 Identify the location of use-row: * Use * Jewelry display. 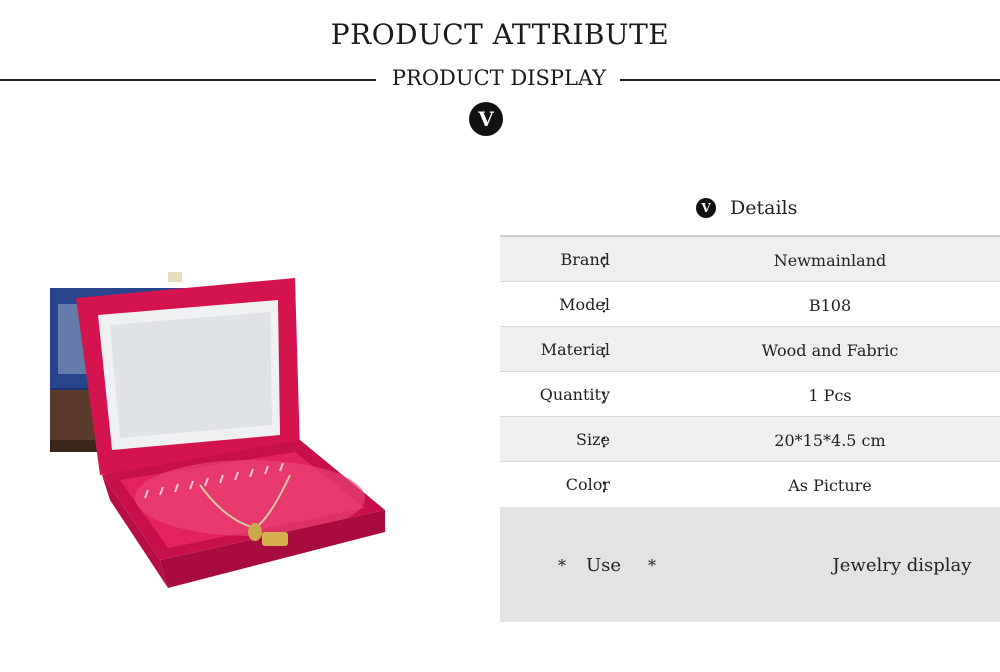
(750, 564).